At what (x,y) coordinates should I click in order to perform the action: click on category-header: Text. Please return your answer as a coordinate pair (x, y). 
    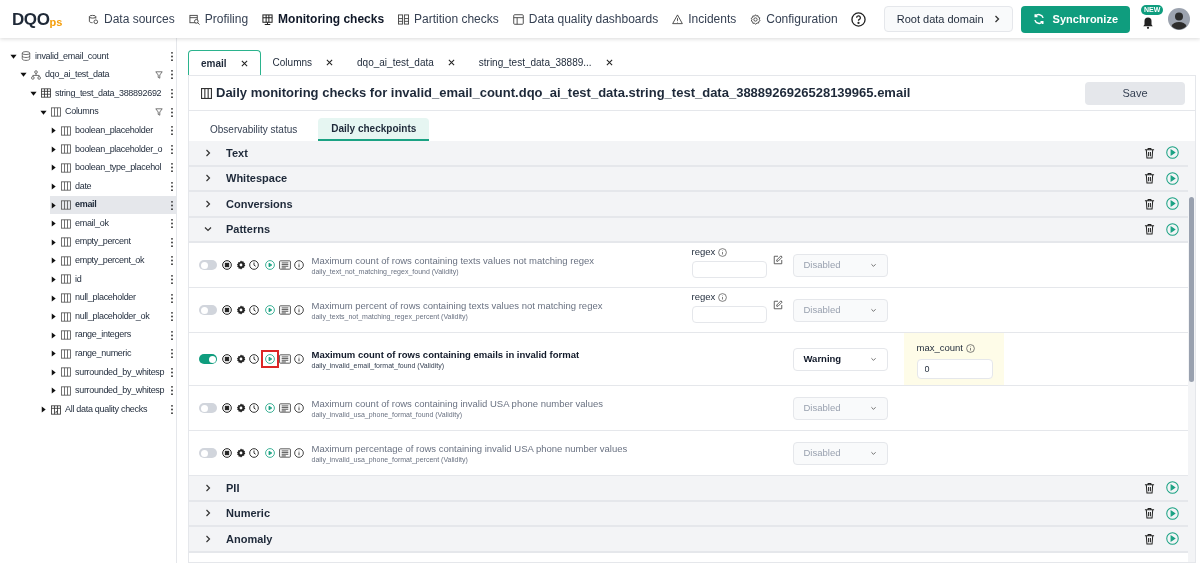
    Looking at the image, I should click on (688, 154).